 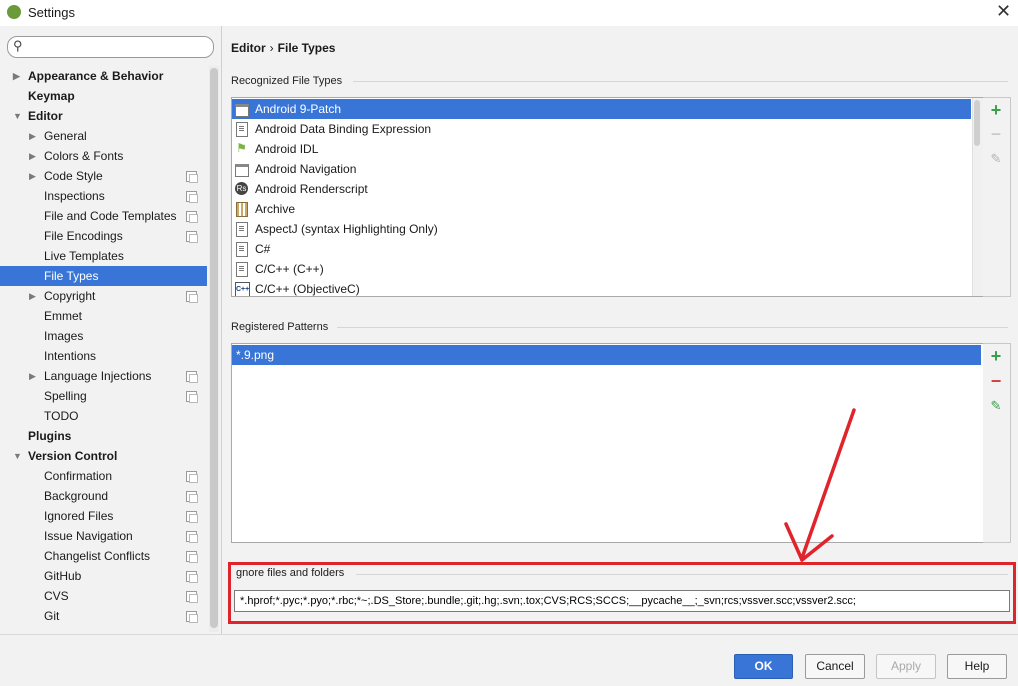 What do you see at coordinates (18, 45) in the screenshot?
I see `search-icon: ⚲` at bounding box center [18, 45].